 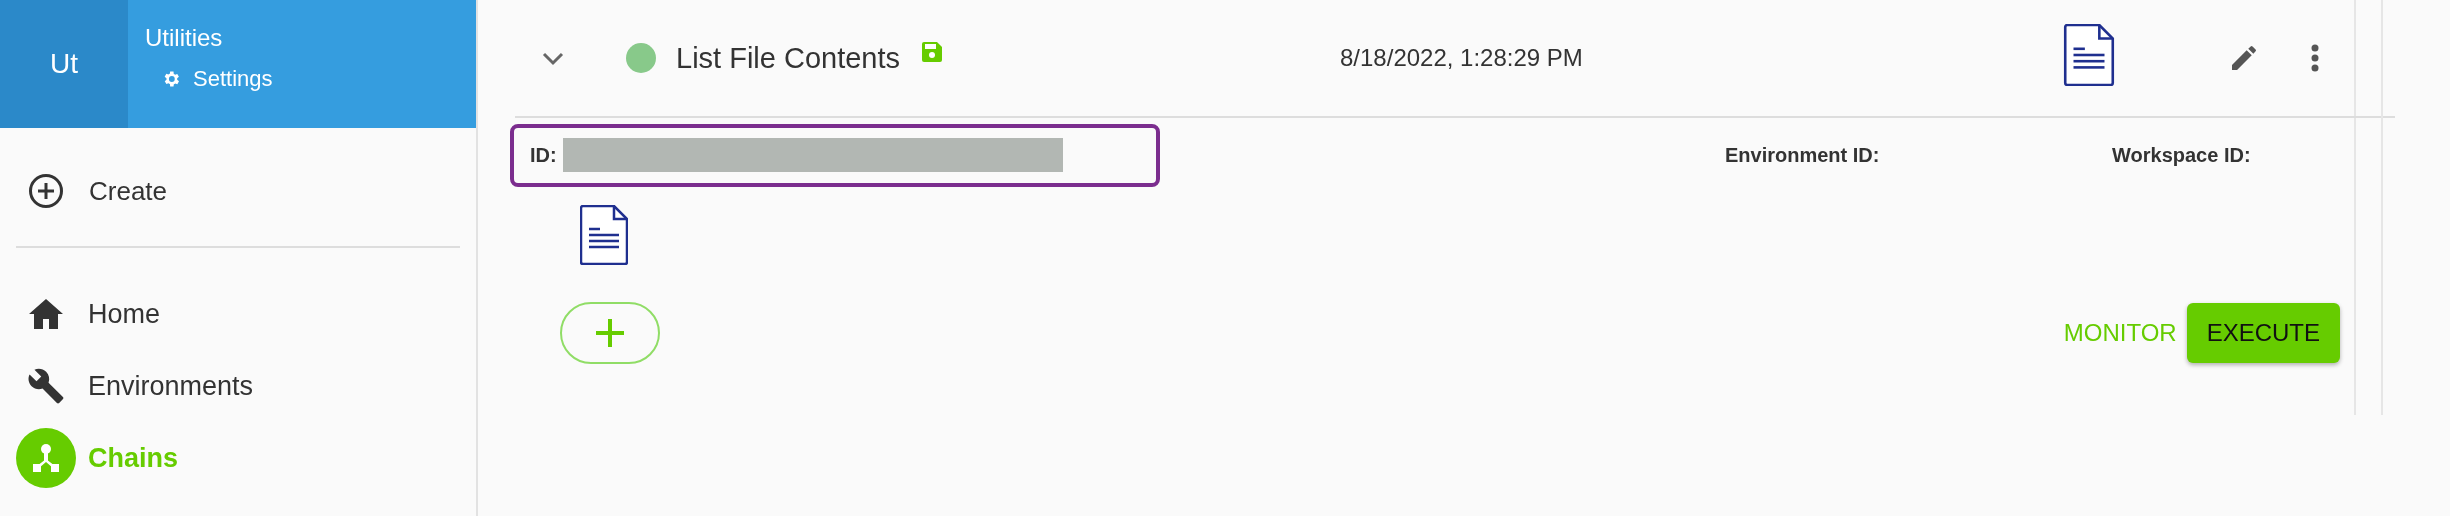 I want to click on create-item: Create, so click(x=252, y=191).